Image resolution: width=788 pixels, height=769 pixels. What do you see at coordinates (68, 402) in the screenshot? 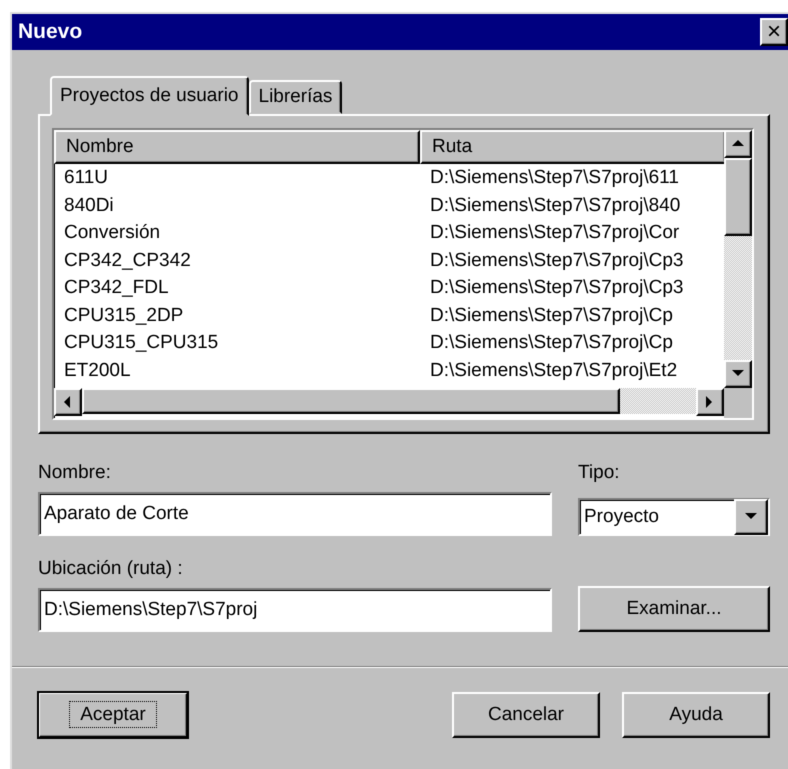
I see `scroll-left-button` at bounding box center [68, 402].